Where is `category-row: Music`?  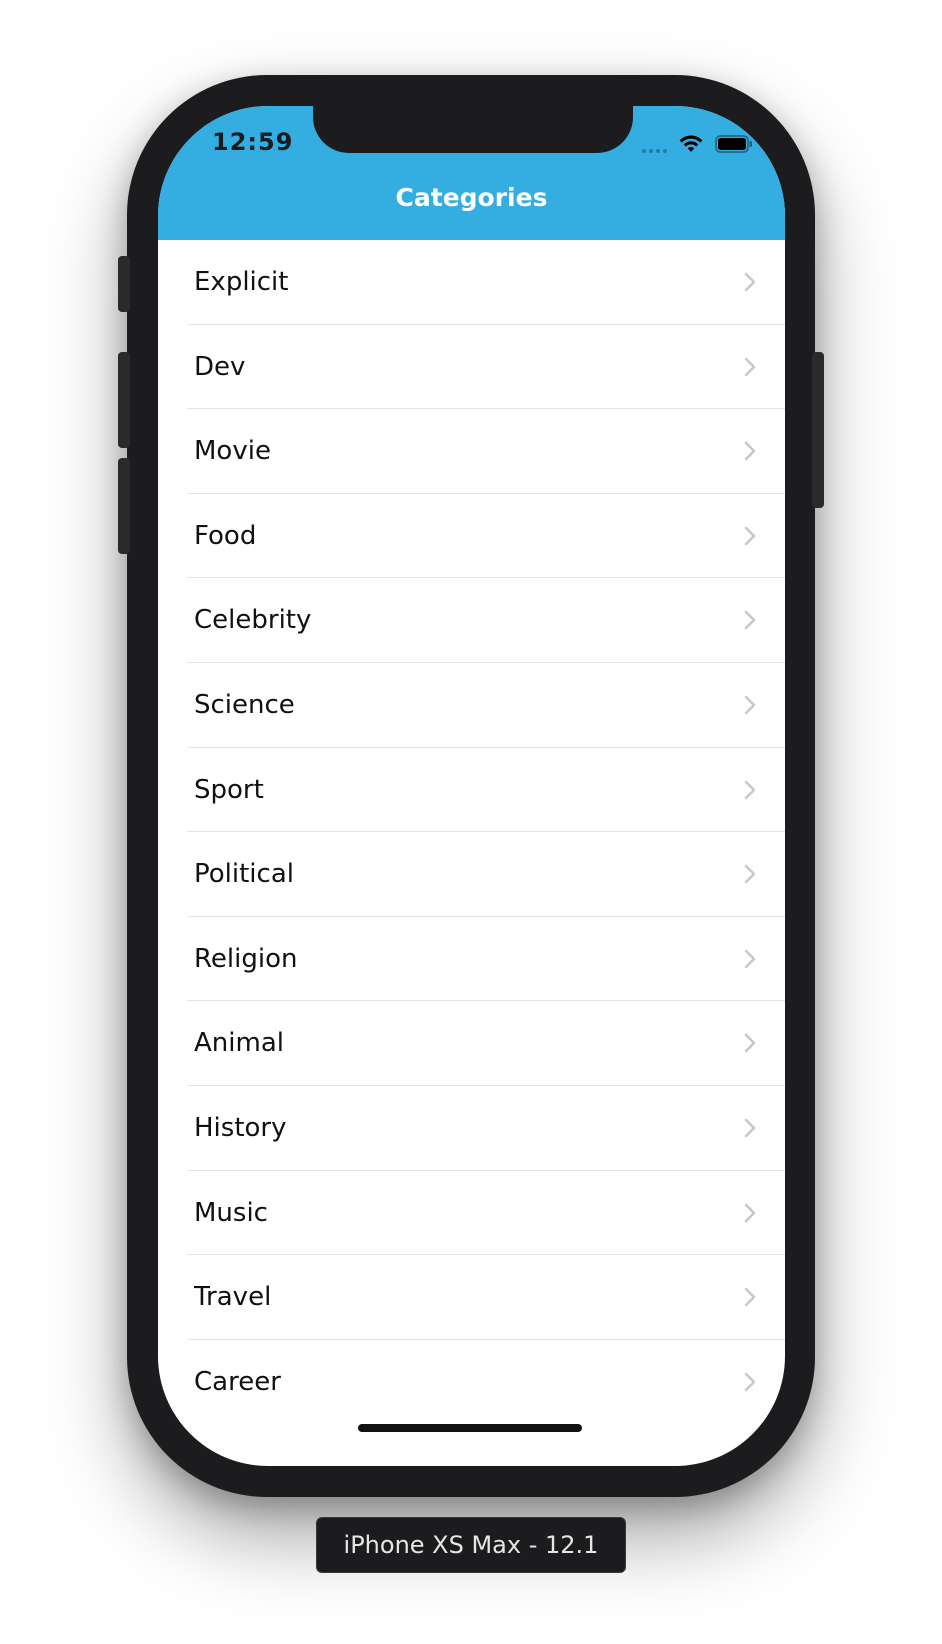 category-row: Music is located at coordinates (471, 1213).